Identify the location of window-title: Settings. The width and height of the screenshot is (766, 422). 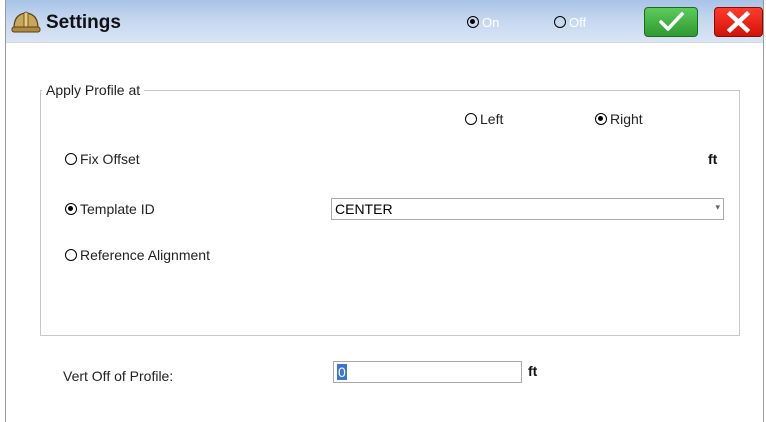
(83, 22).